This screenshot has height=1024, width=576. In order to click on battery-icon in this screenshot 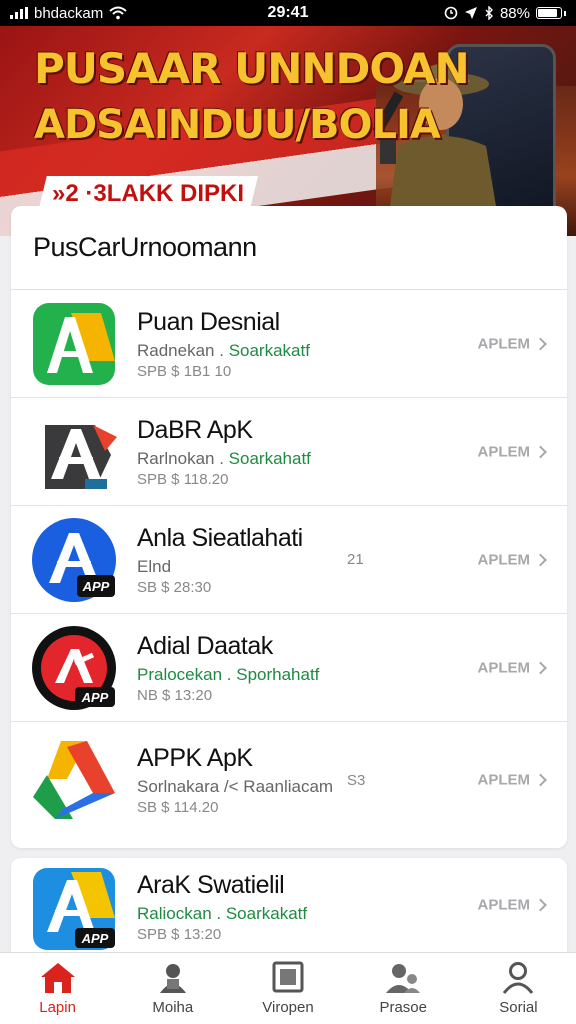, I will do `click(549, 13)`.